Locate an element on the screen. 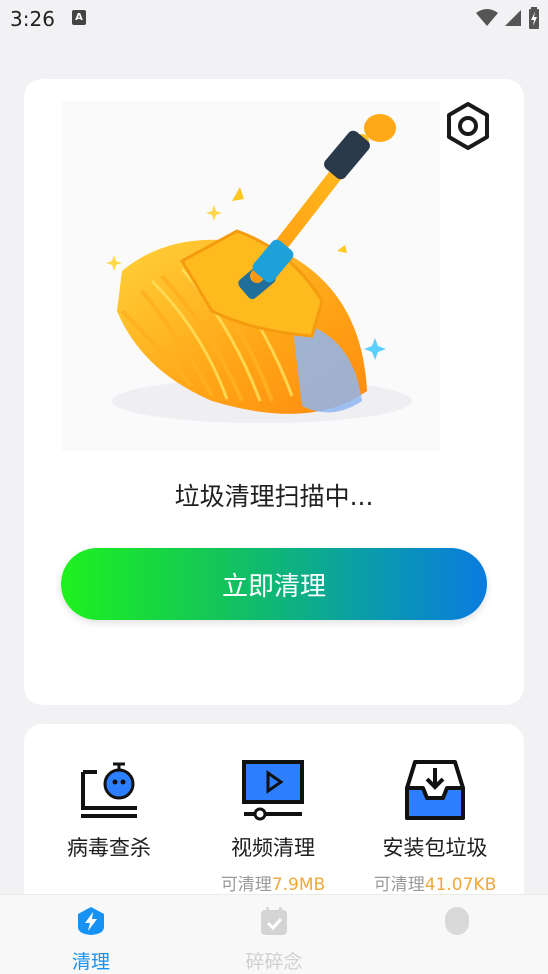 The image size is (548, 974). lightning-shield-icon is located at coordinates (91, 921).